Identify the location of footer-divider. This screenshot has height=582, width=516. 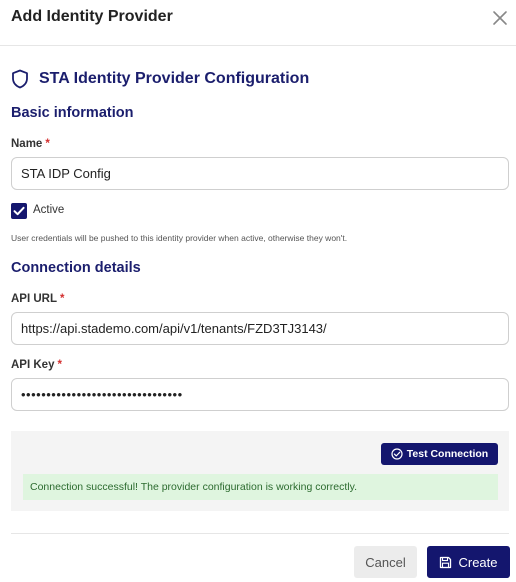
(260, 533).